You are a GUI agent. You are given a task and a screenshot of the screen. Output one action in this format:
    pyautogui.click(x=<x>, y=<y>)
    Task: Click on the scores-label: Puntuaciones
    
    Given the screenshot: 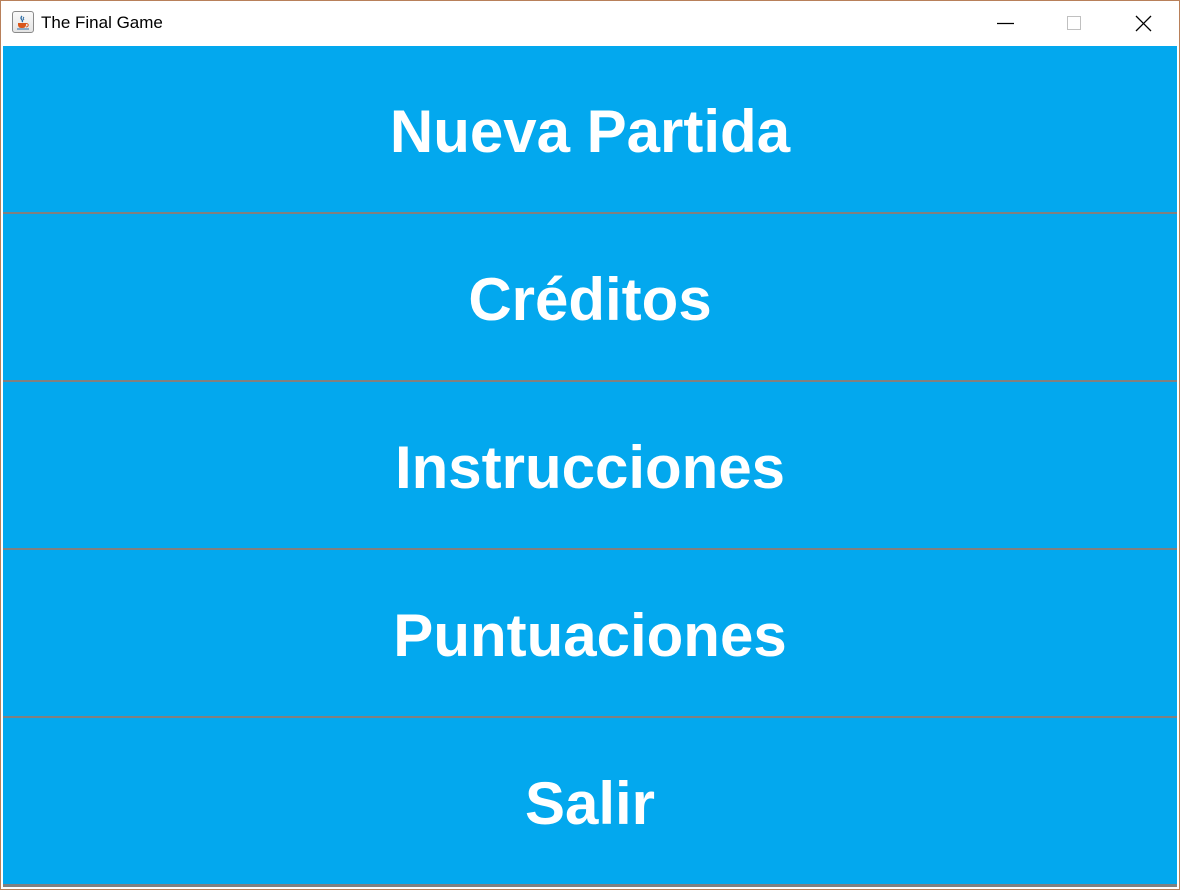 What is the action you would take?
    pyautogui.click(x=590, y=635)
    